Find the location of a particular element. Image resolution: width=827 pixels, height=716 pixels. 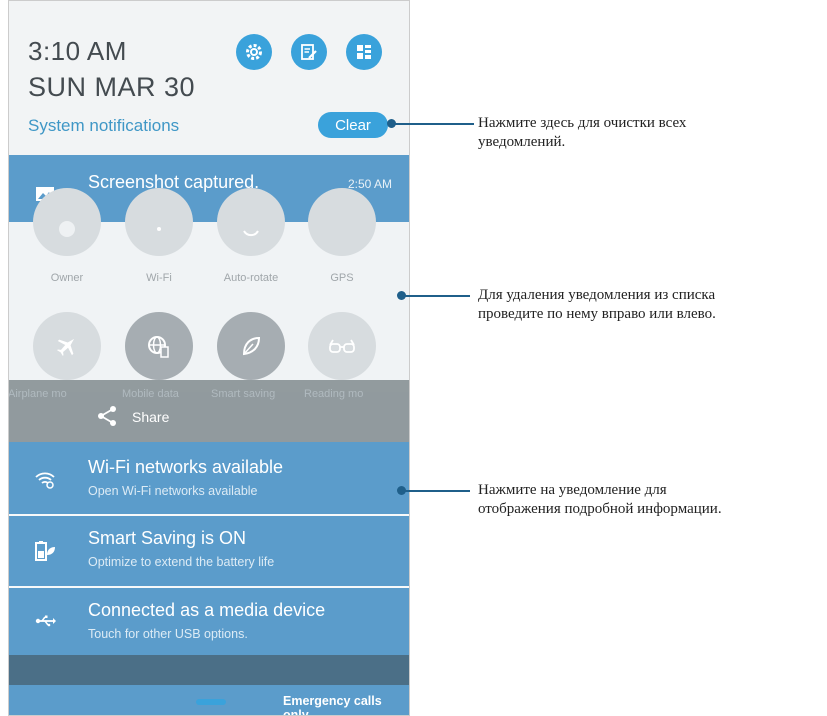

clear-button: Clear is located at coordinates (353, 125).